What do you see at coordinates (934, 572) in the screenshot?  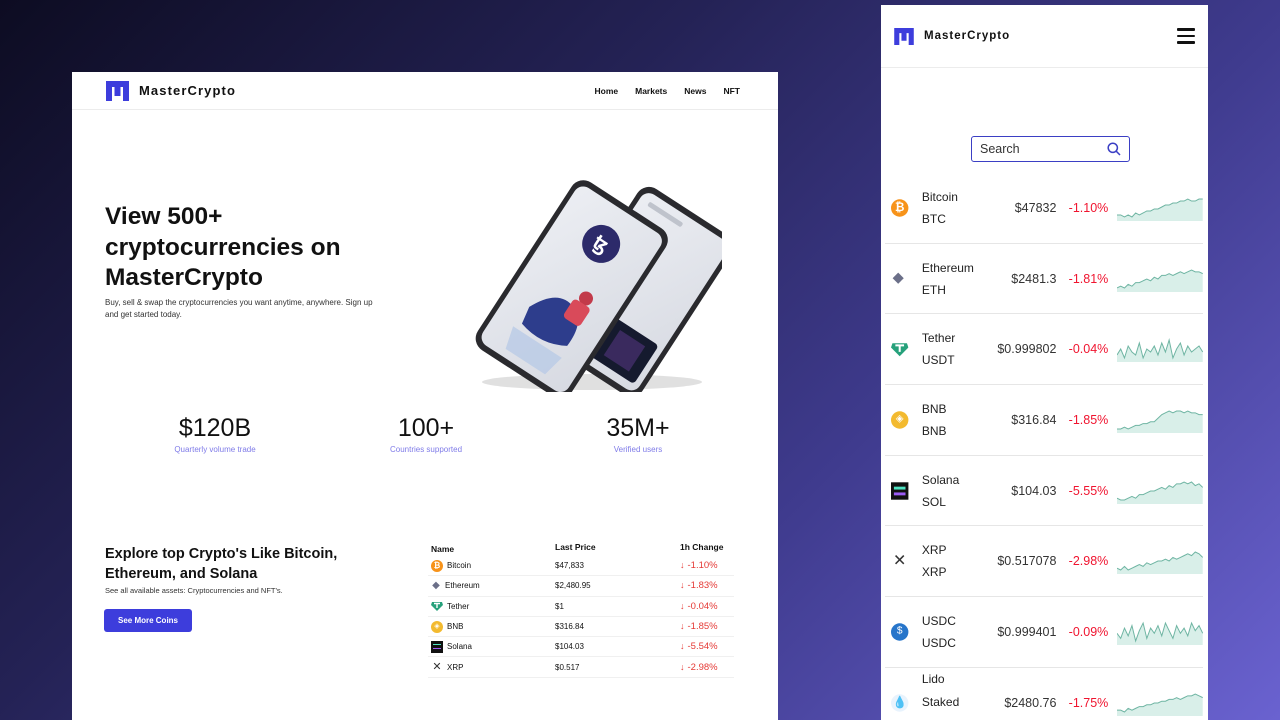 I see `coin-symbol: XRP` at bounding box center [934, 572].